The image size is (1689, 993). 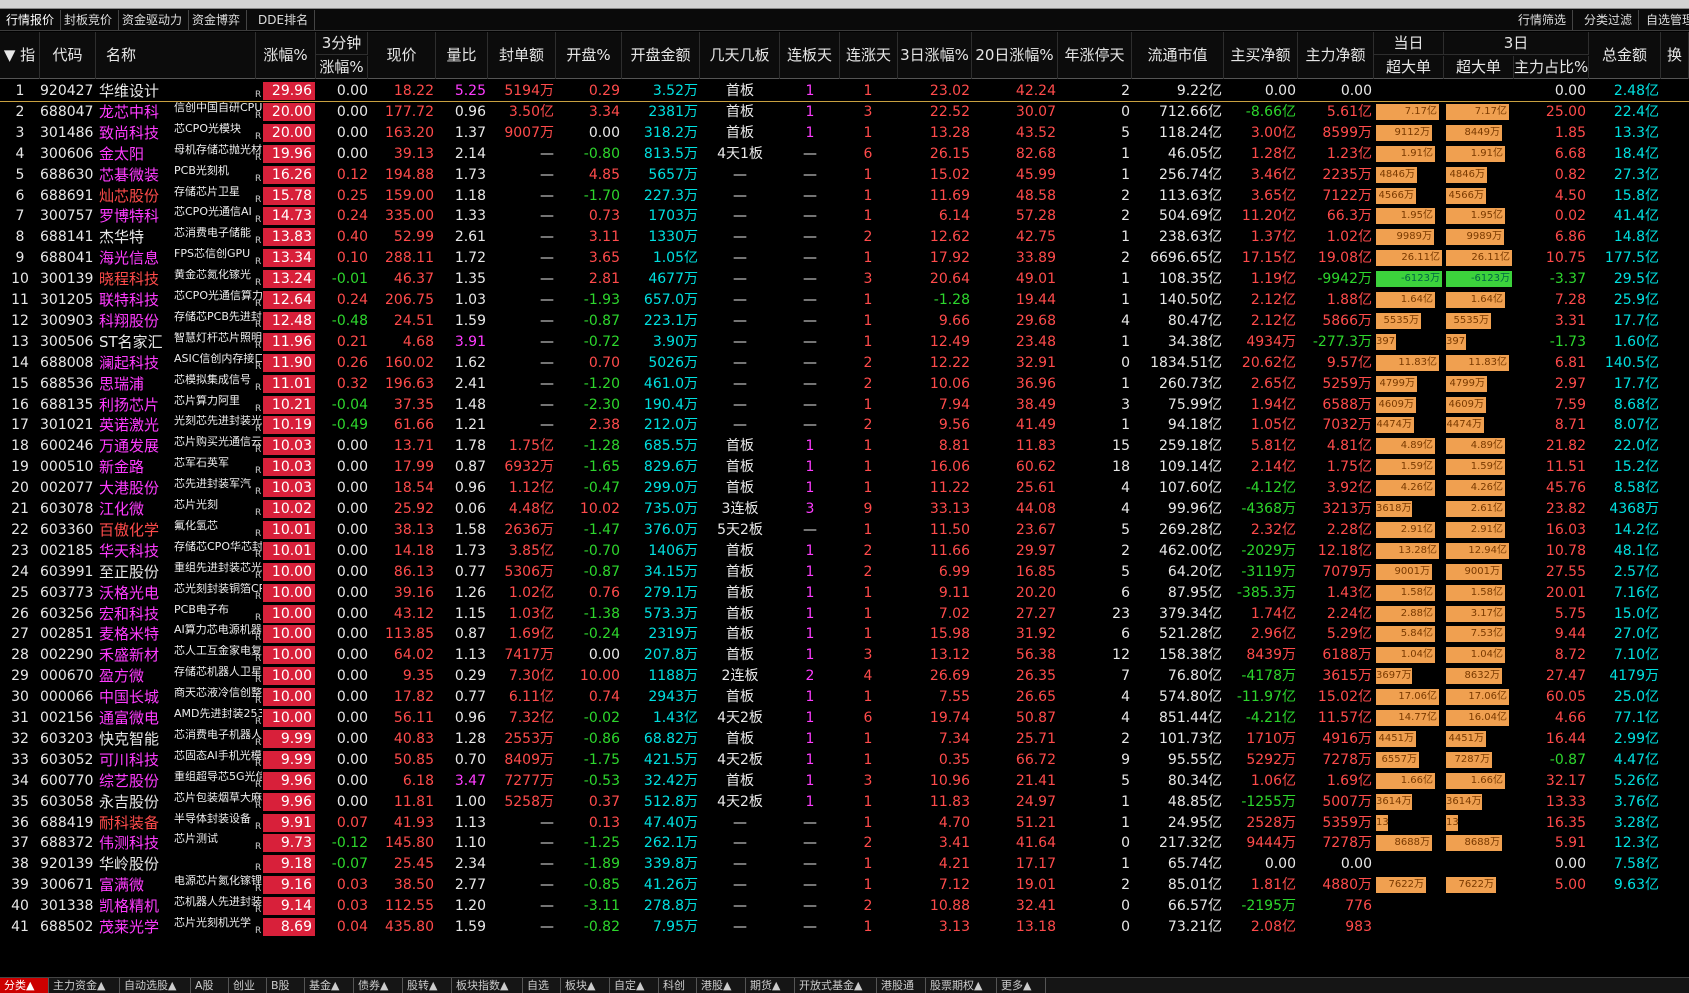 I want to click on bottom-tab: 股转▲, so click(x=427, y=985).